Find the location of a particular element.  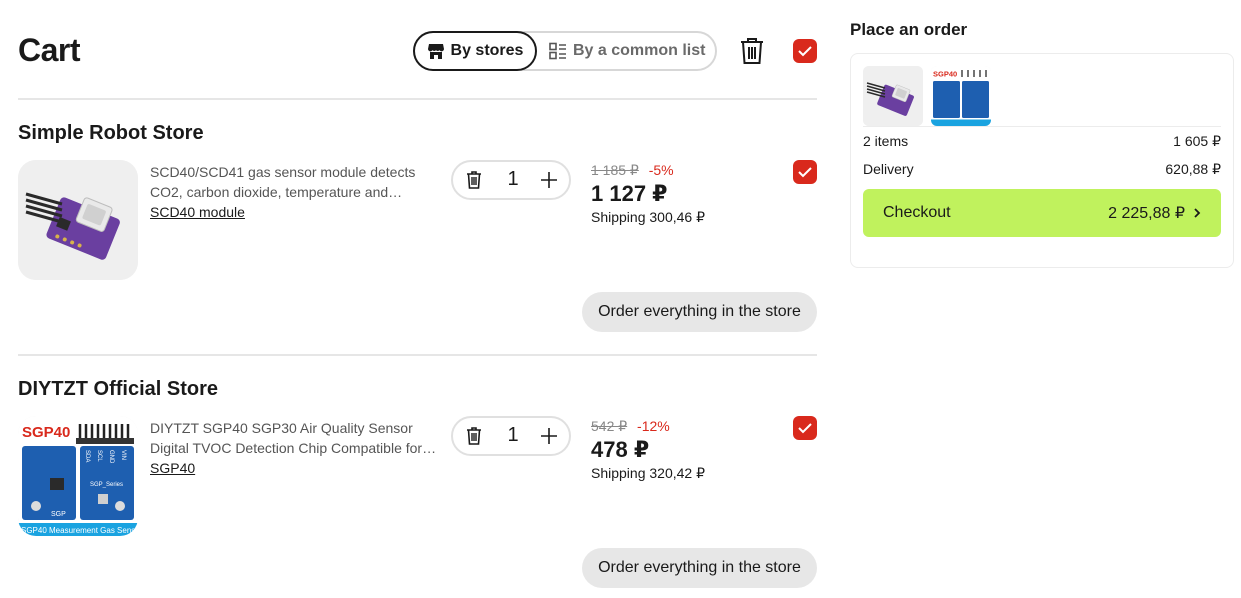

sgp40-thumb-title: SGP40 is located at coordinates (945, 74).